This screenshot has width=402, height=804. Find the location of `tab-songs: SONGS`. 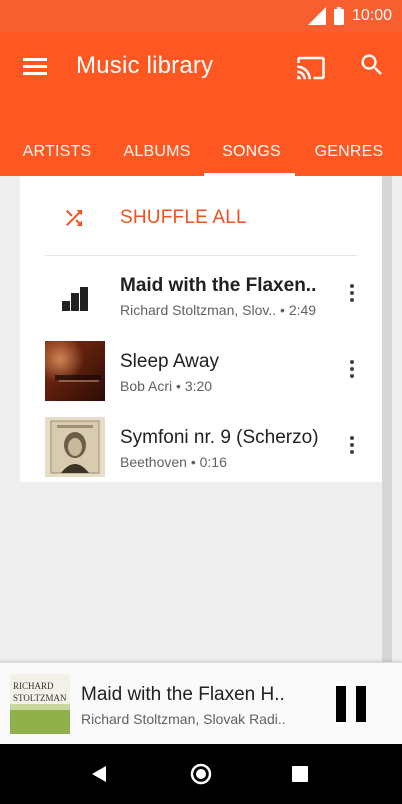

tab-songs: SONGS is located at coordinates (251, 152).